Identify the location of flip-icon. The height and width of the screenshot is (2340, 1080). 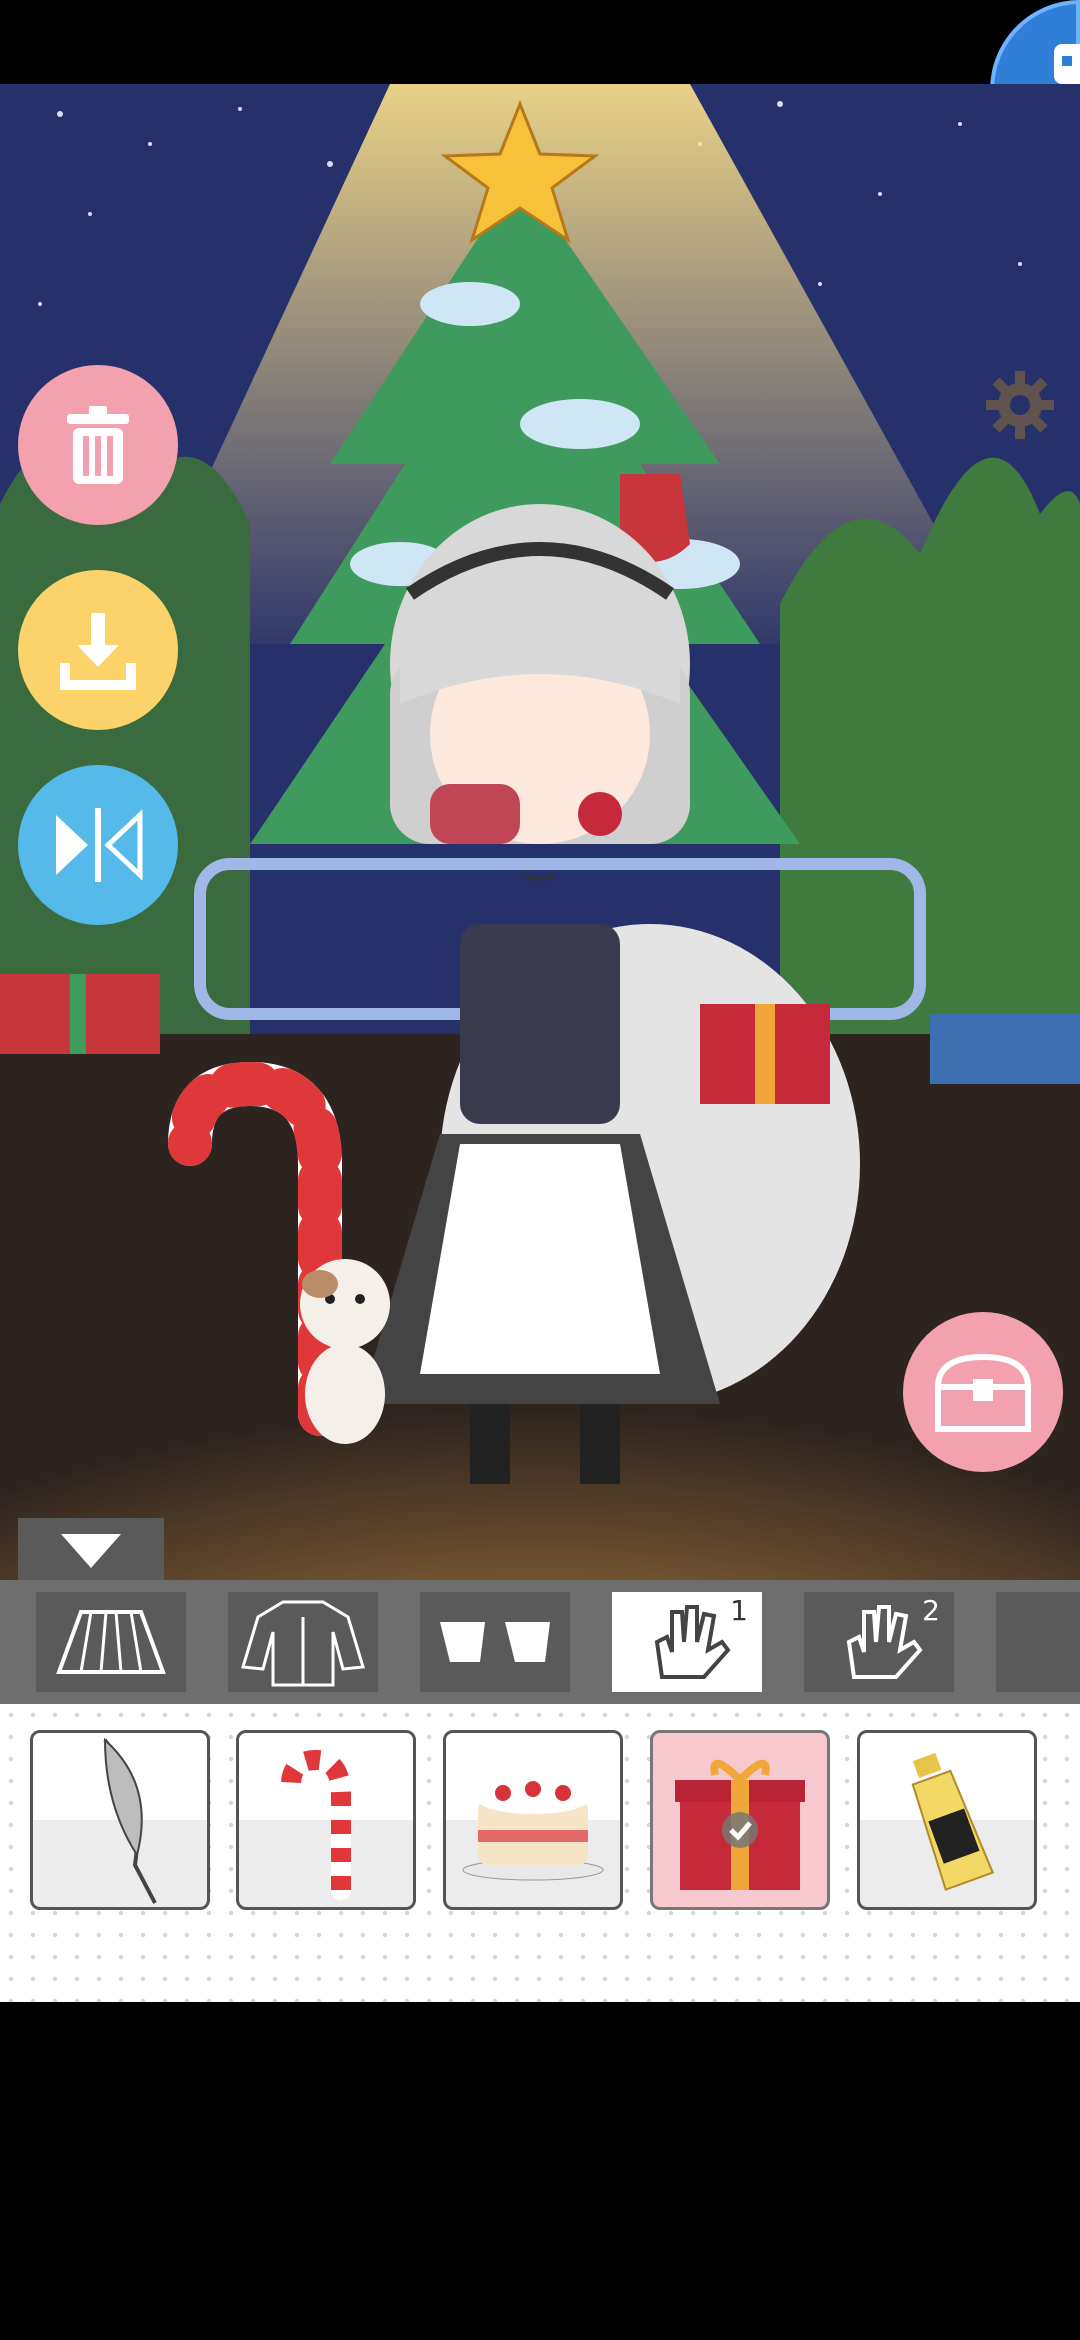
(99, 845).